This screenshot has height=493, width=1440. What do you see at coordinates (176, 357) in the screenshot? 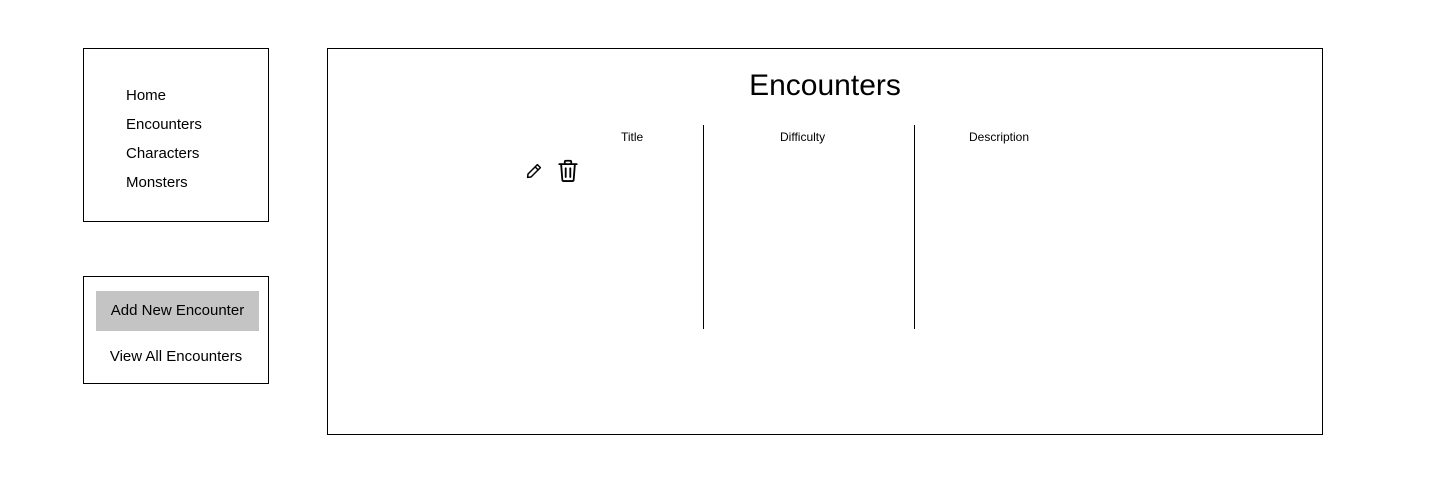
I see `view-all-encounters-link: View All Encounters` at bounding box center [176, 357].